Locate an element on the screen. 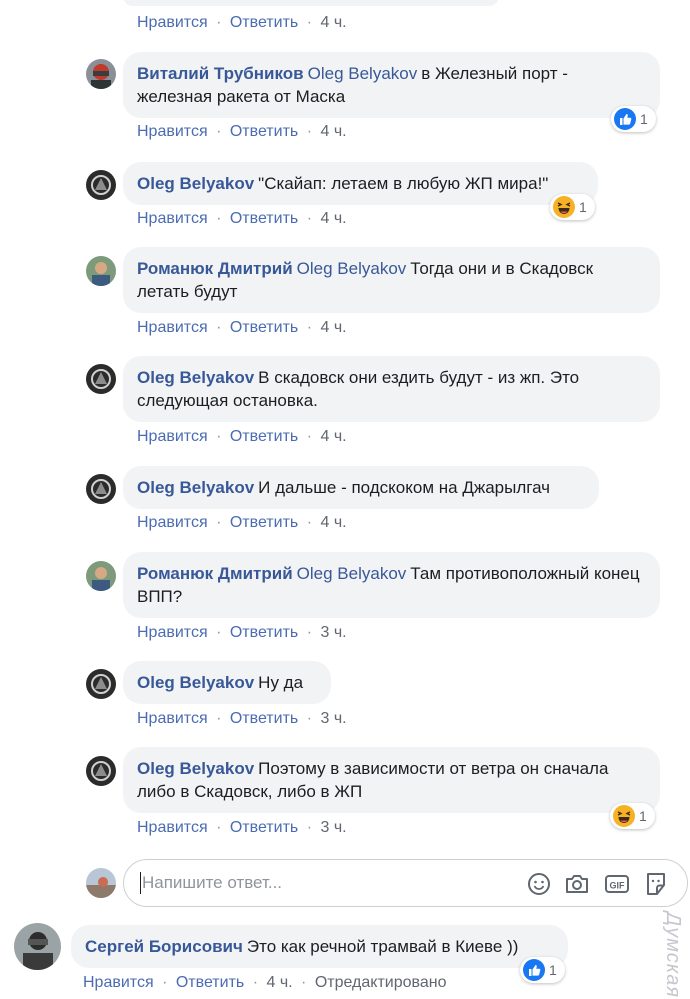  sticker-icon is located at coordinates (656, 884).